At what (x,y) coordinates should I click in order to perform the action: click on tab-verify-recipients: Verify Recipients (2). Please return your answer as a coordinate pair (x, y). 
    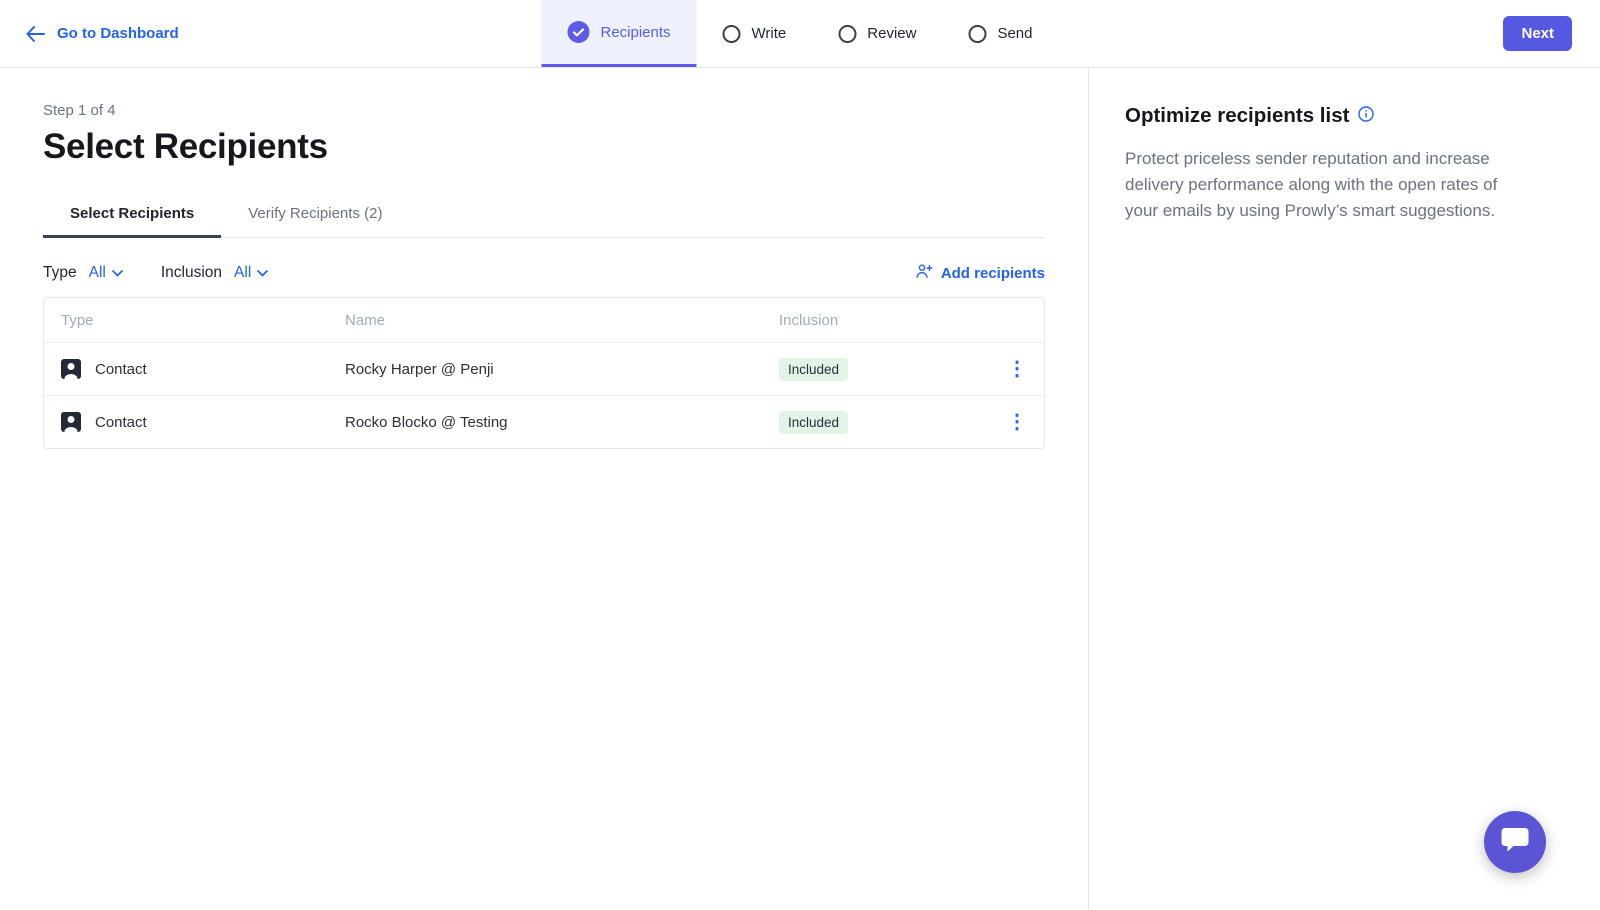
    Looking at the image, I should click on (315, 215).